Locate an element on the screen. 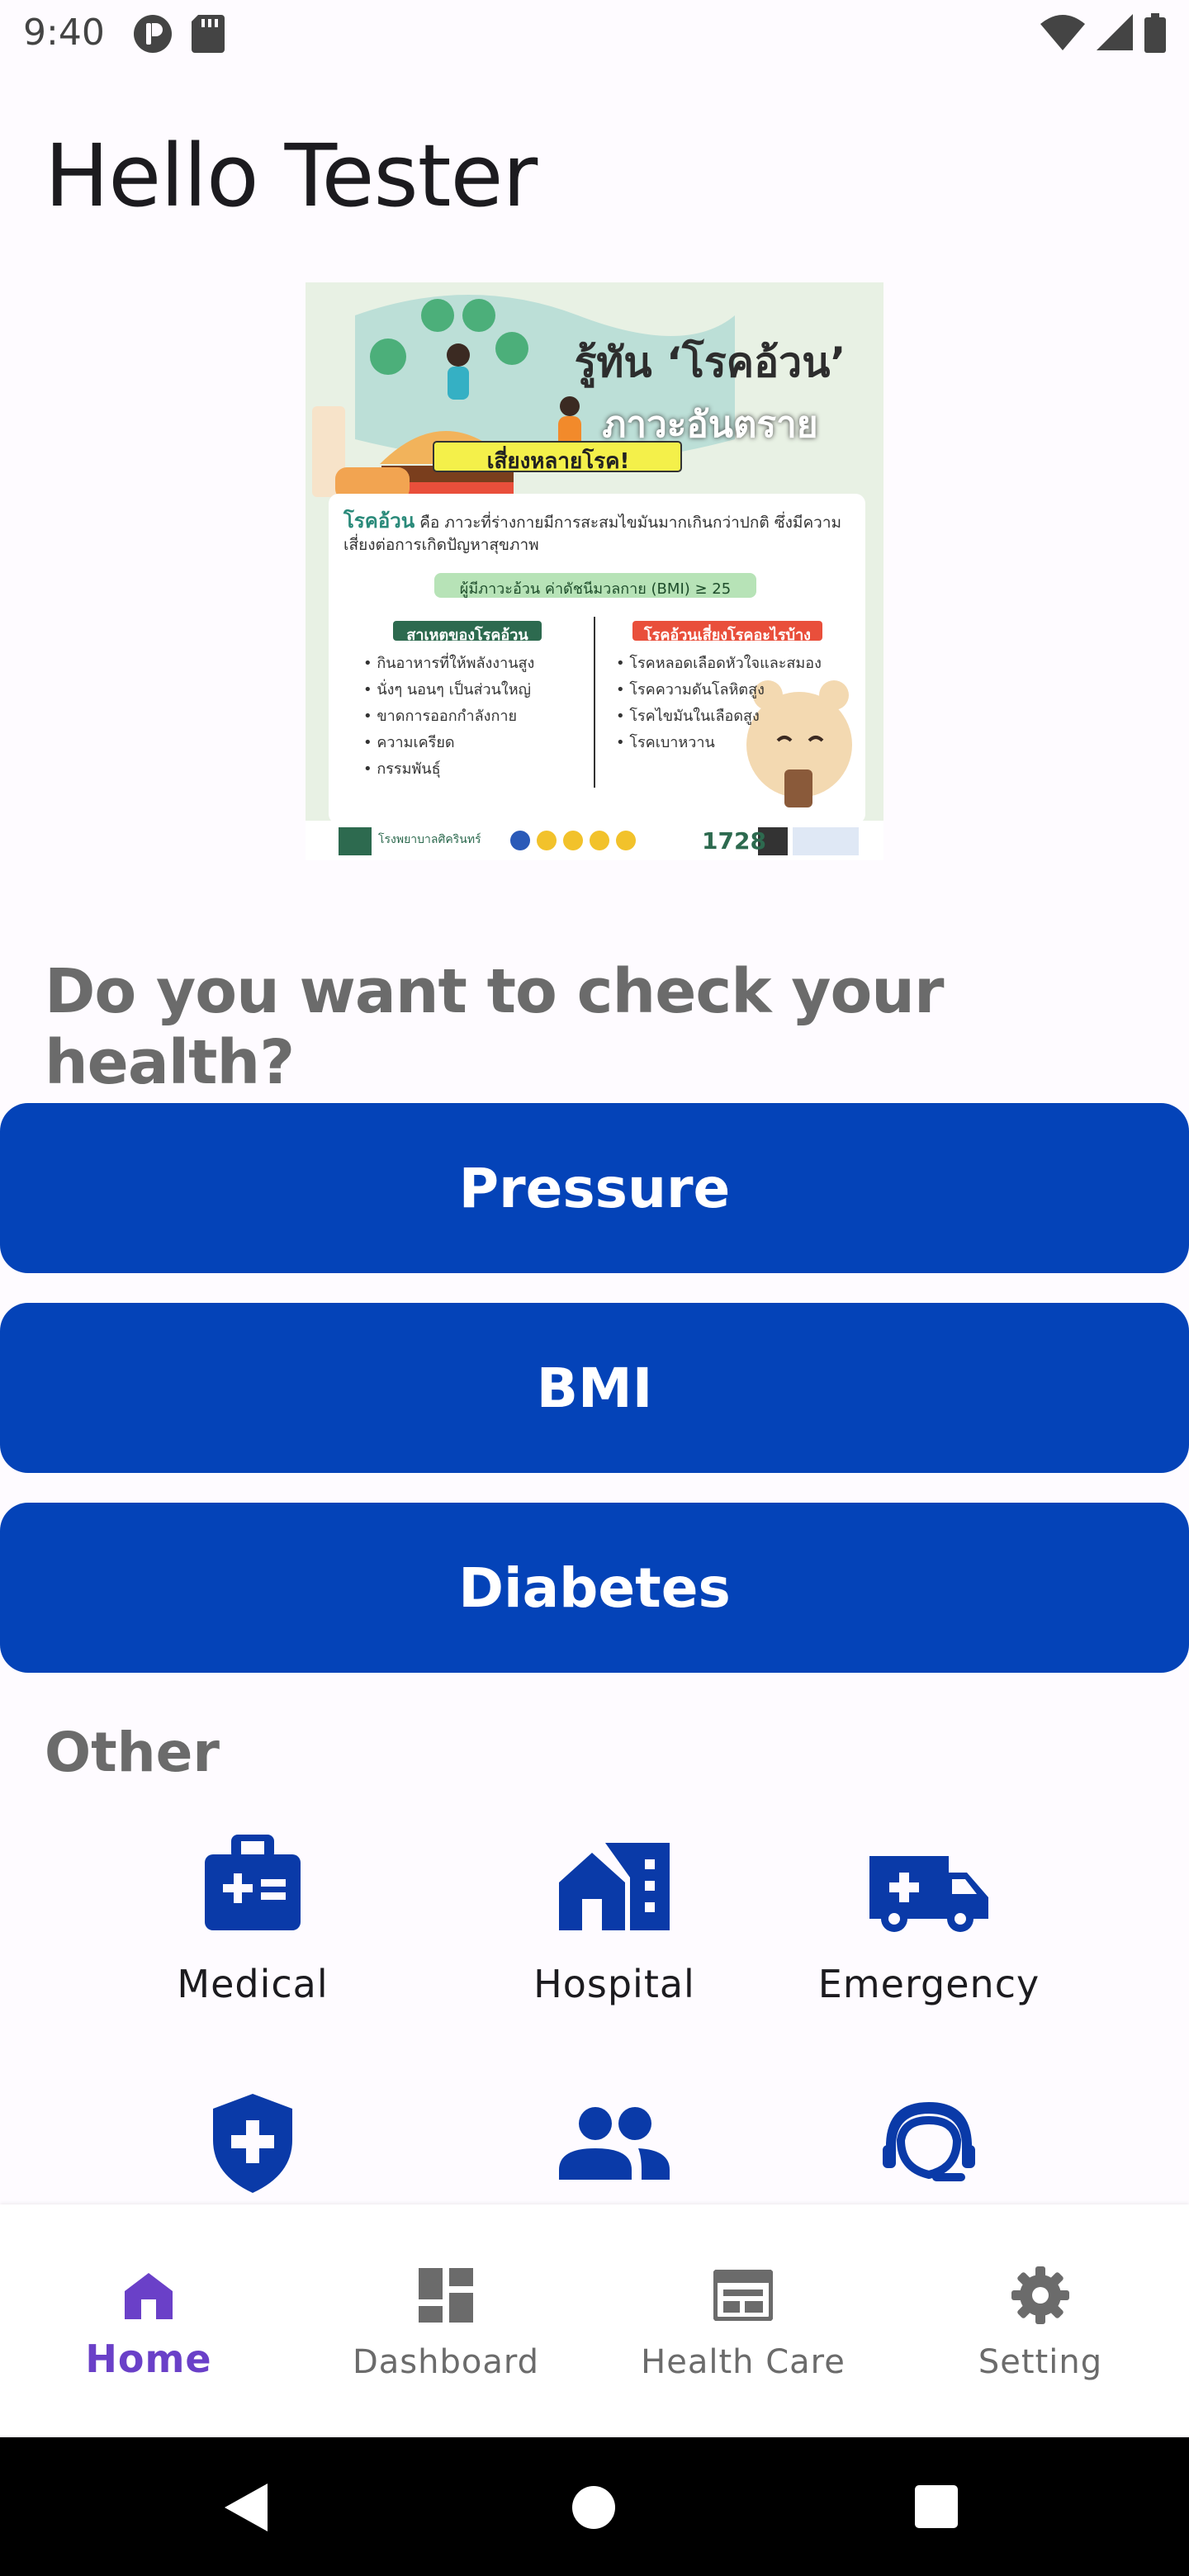 This screenshot has width=1189, height=2576. gear-icon is located at coordinates (1040, 2295).